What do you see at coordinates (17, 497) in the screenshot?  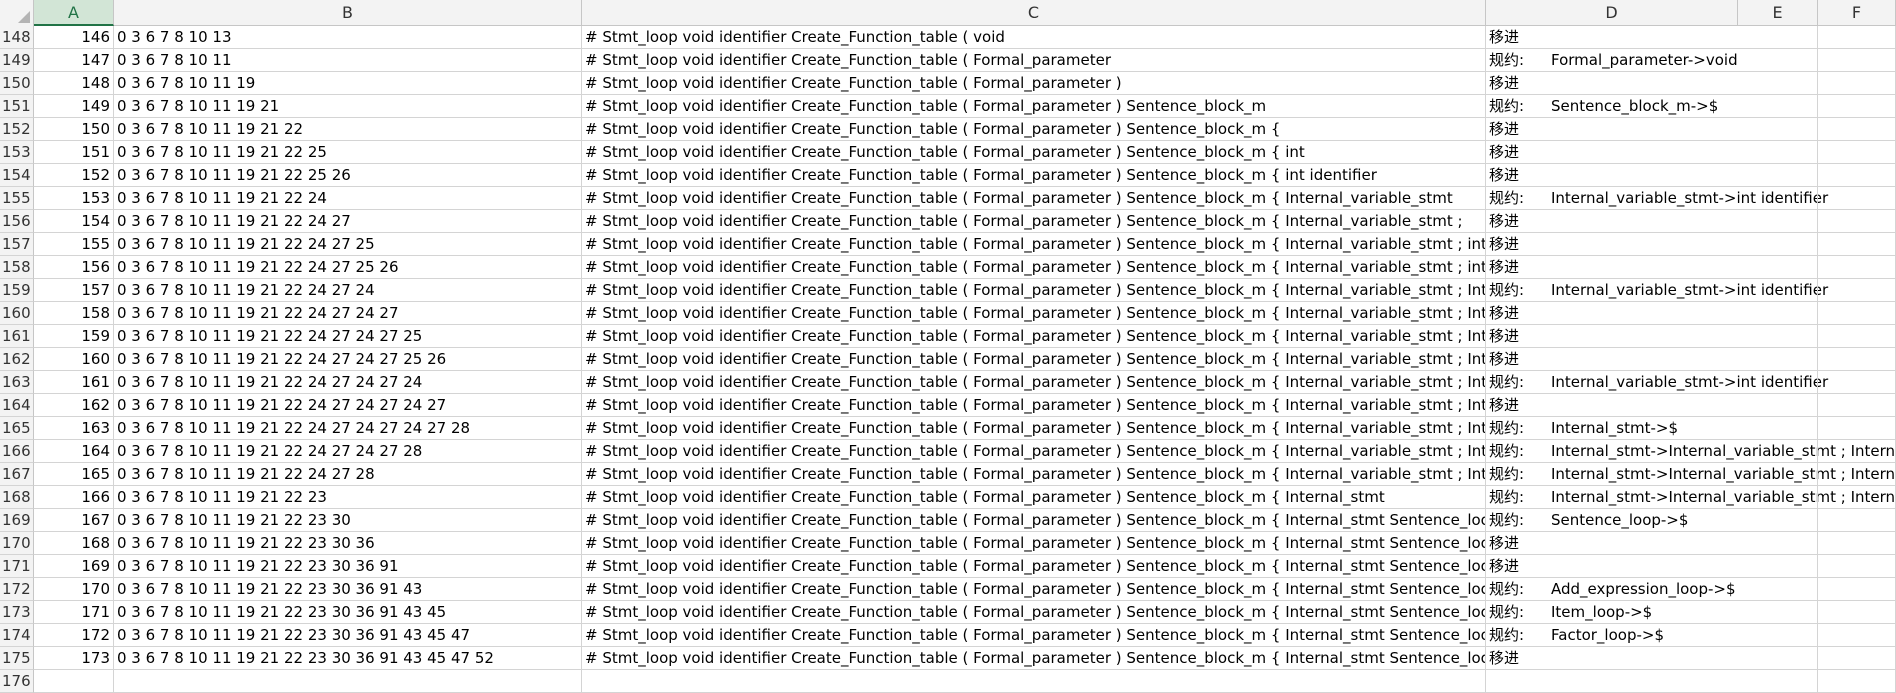 I see `row-header: 168` at bounding box center [17, 497].